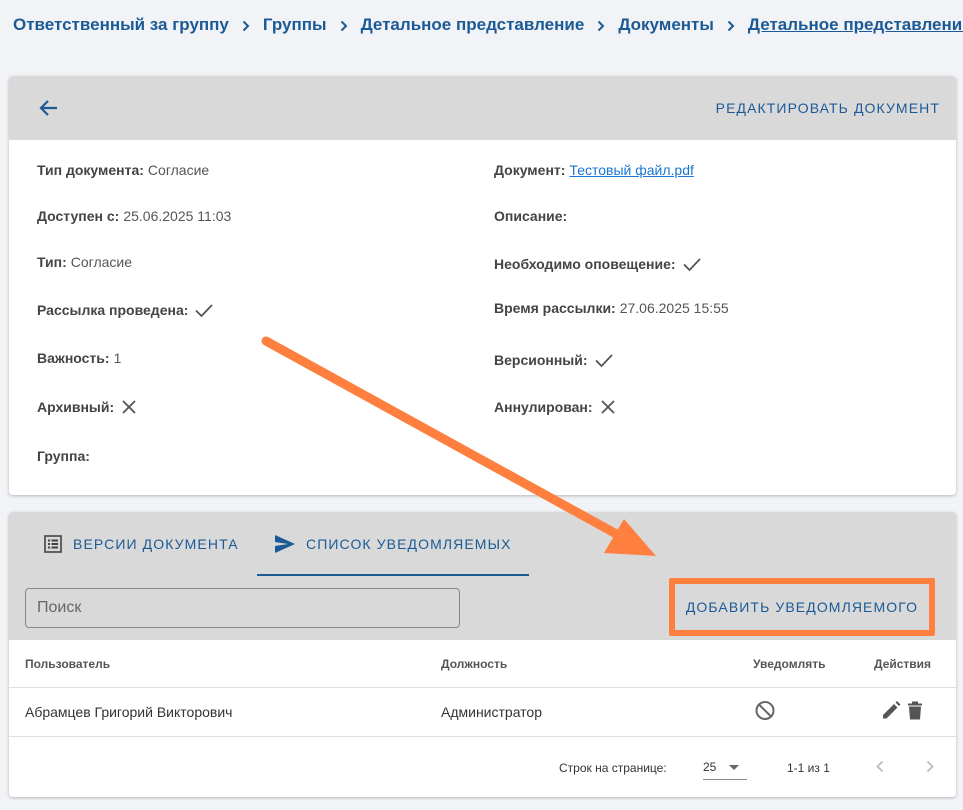 Image resolution: width=963 pixels, height=810 pixels. I want to click on field-group: Группа:, so click(65, 456).